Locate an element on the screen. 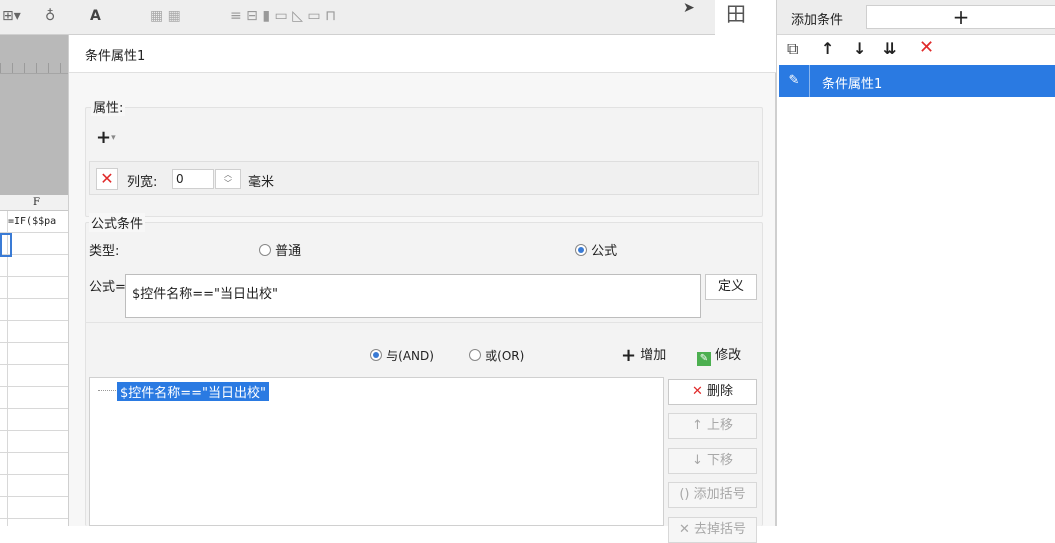 The height and width of the screenshot is (543, 1055). formula-cell: =IF($$pa is located at coordinates (34, 222).